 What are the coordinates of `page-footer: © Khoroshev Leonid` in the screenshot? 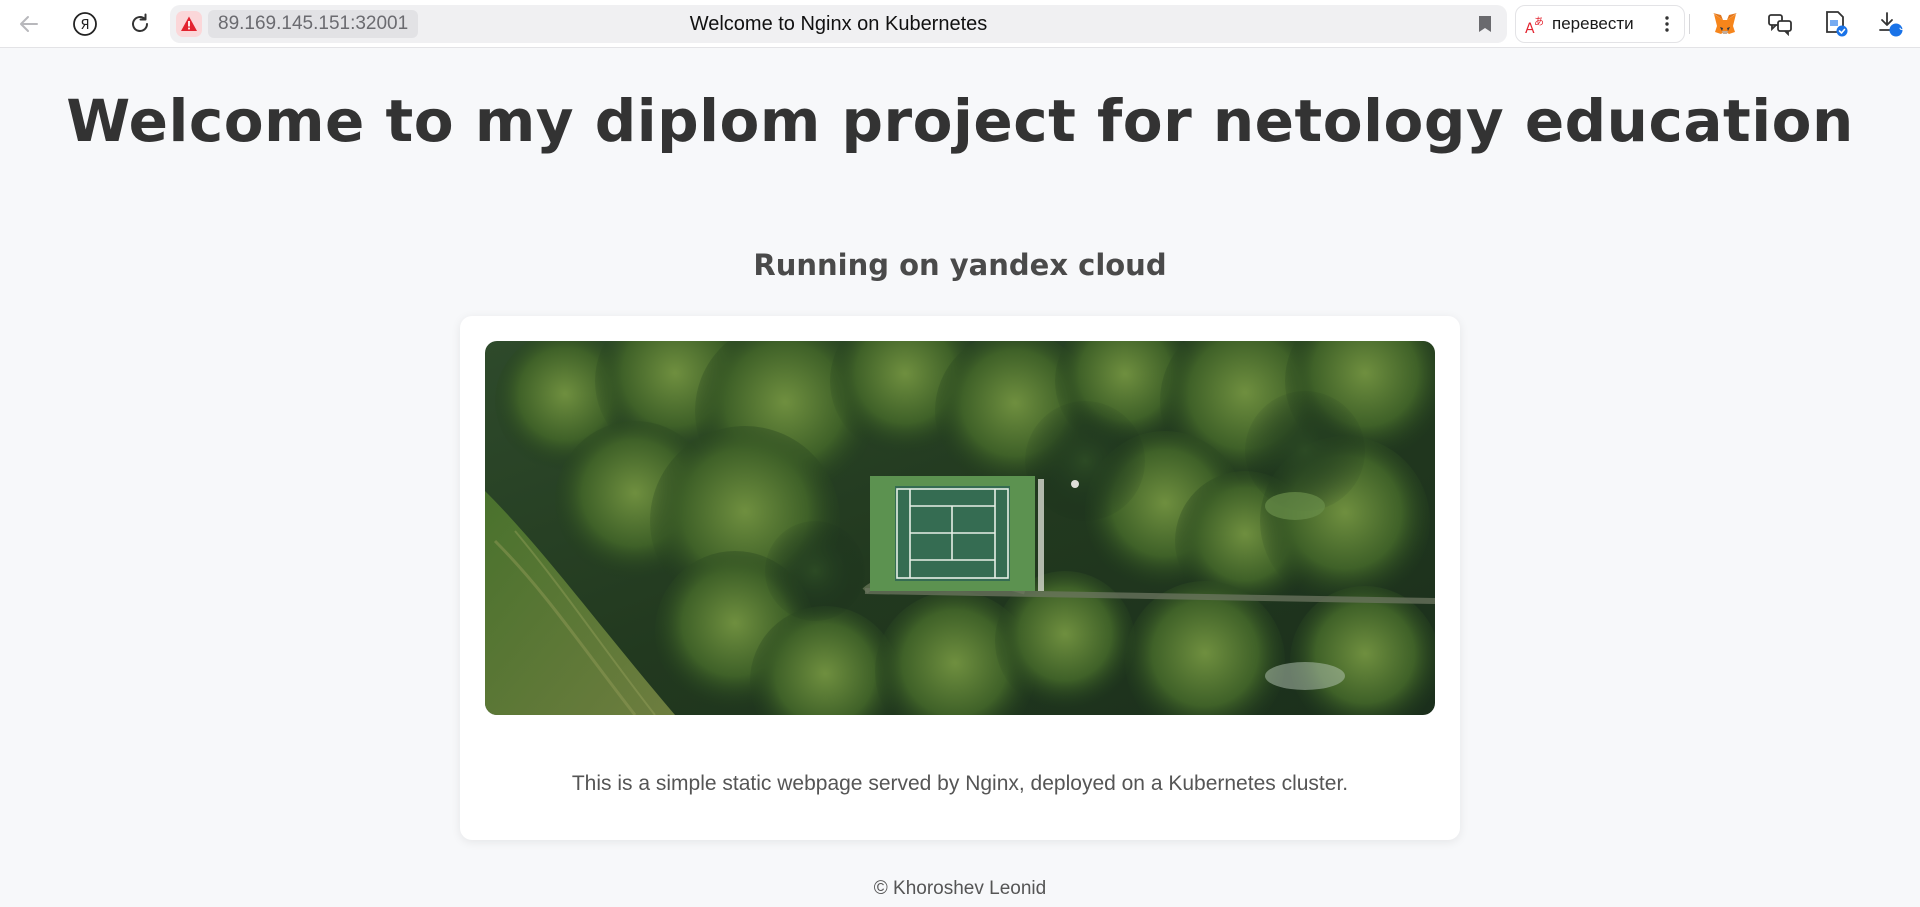 It's located at (960, 888).